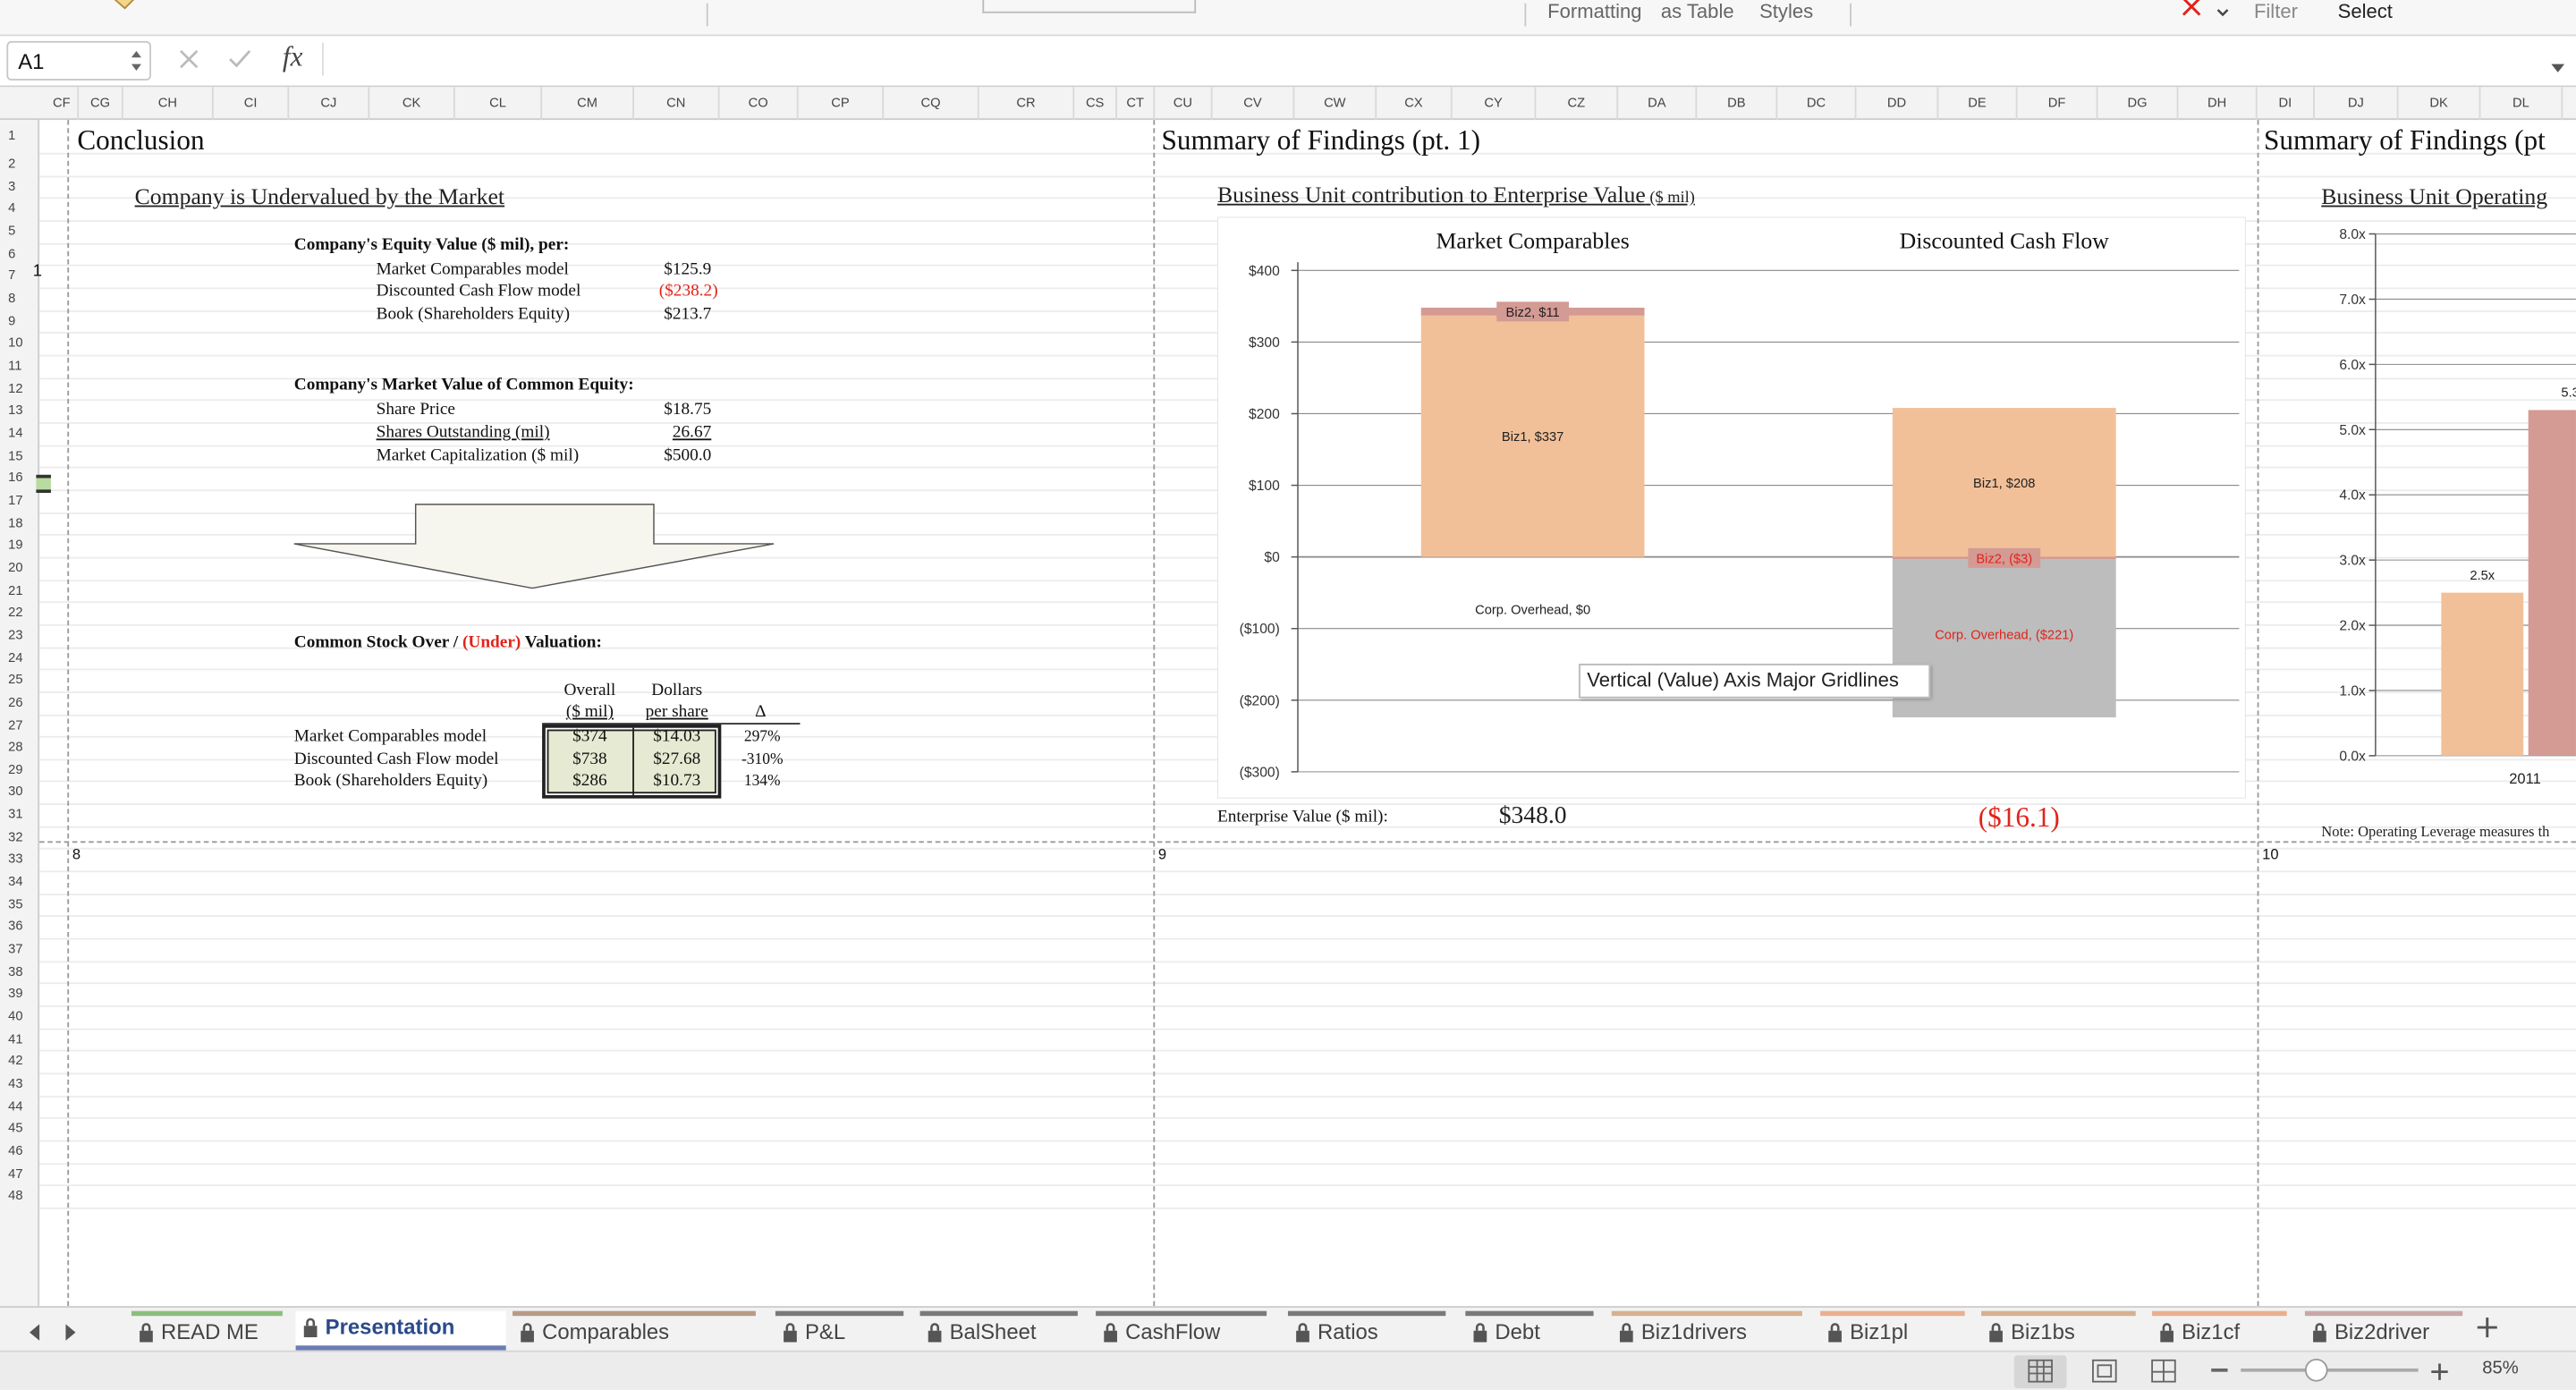  I want to click on column-header: DJ, so click(2357, 104).